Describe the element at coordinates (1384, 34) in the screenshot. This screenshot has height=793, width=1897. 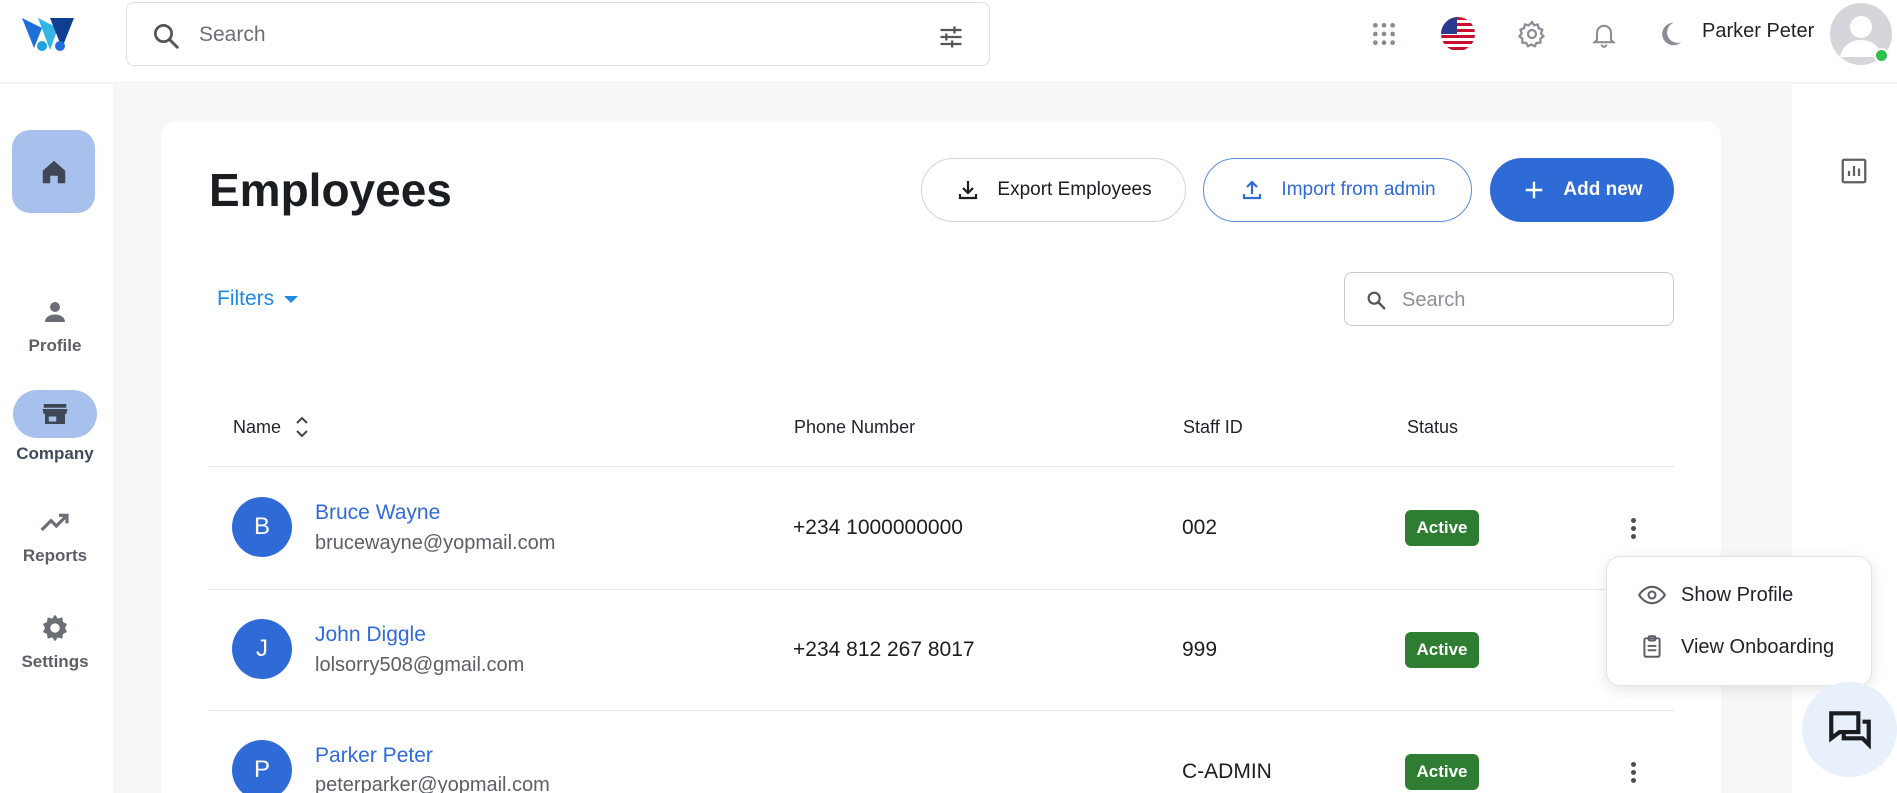
I see `apps-grid-icon` at that location.